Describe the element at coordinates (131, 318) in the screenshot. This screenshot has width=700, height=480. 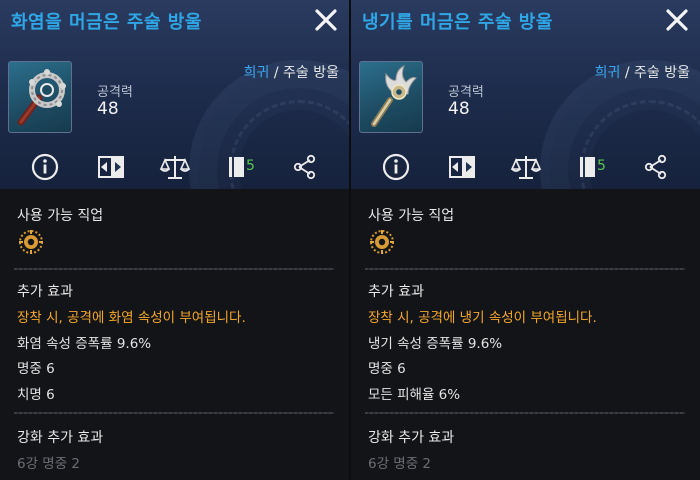
I see `extra-effect-description: 장착 시, 공격에 화염 속성이 부여됩니다.` at that location.